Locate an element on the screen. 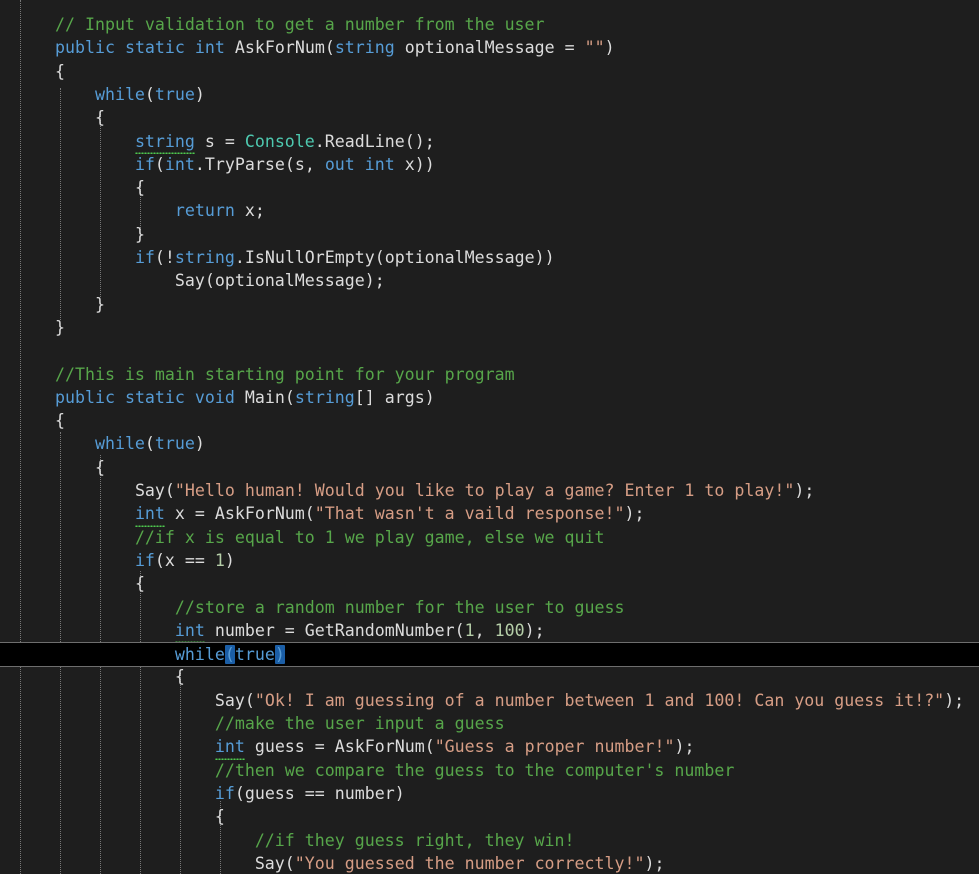  code-token: out is located at coordinates (339, 164).